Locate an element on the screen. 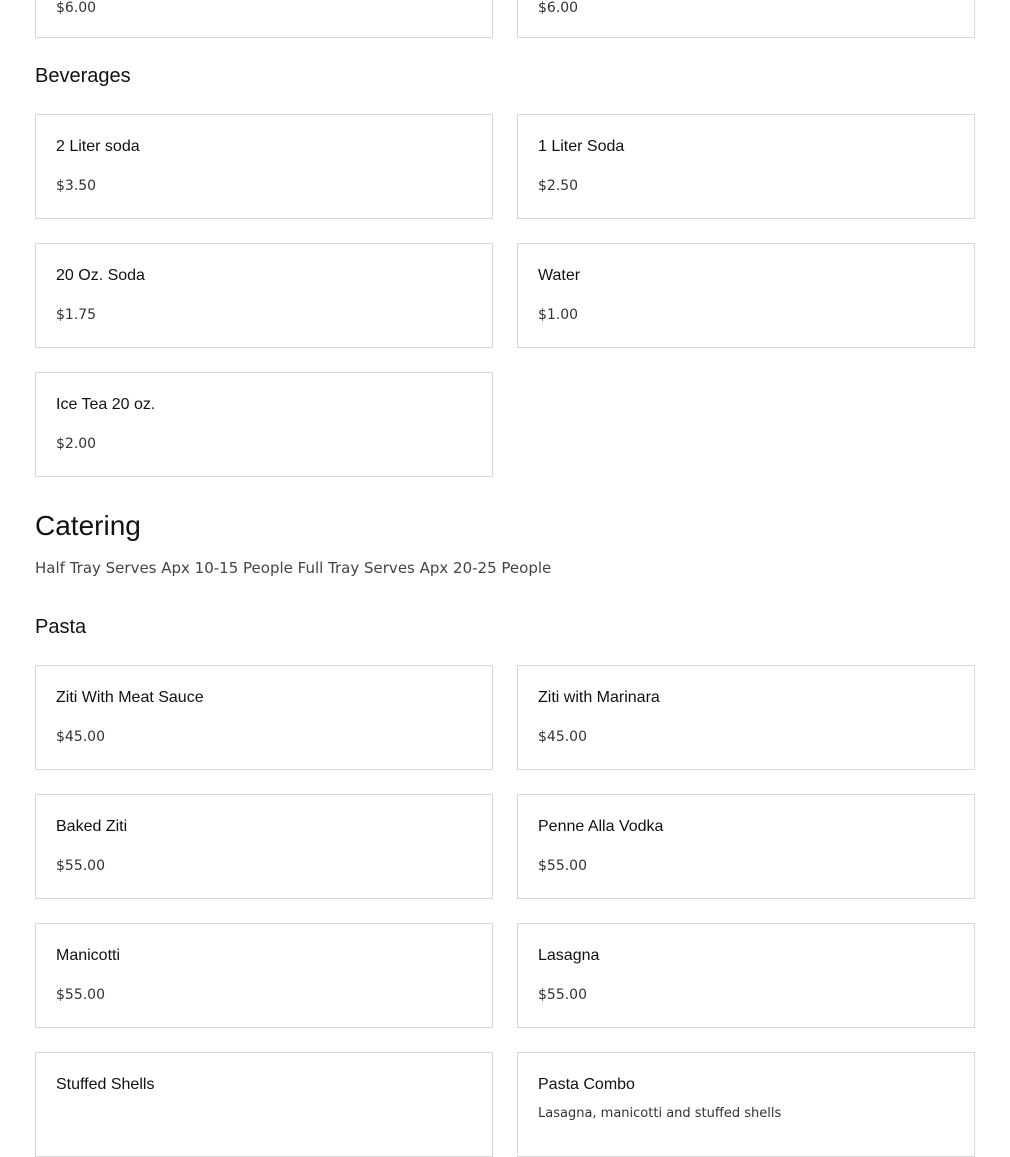  menu-item-name: Penne Alla Vodka is located at coordinates (601, 826).